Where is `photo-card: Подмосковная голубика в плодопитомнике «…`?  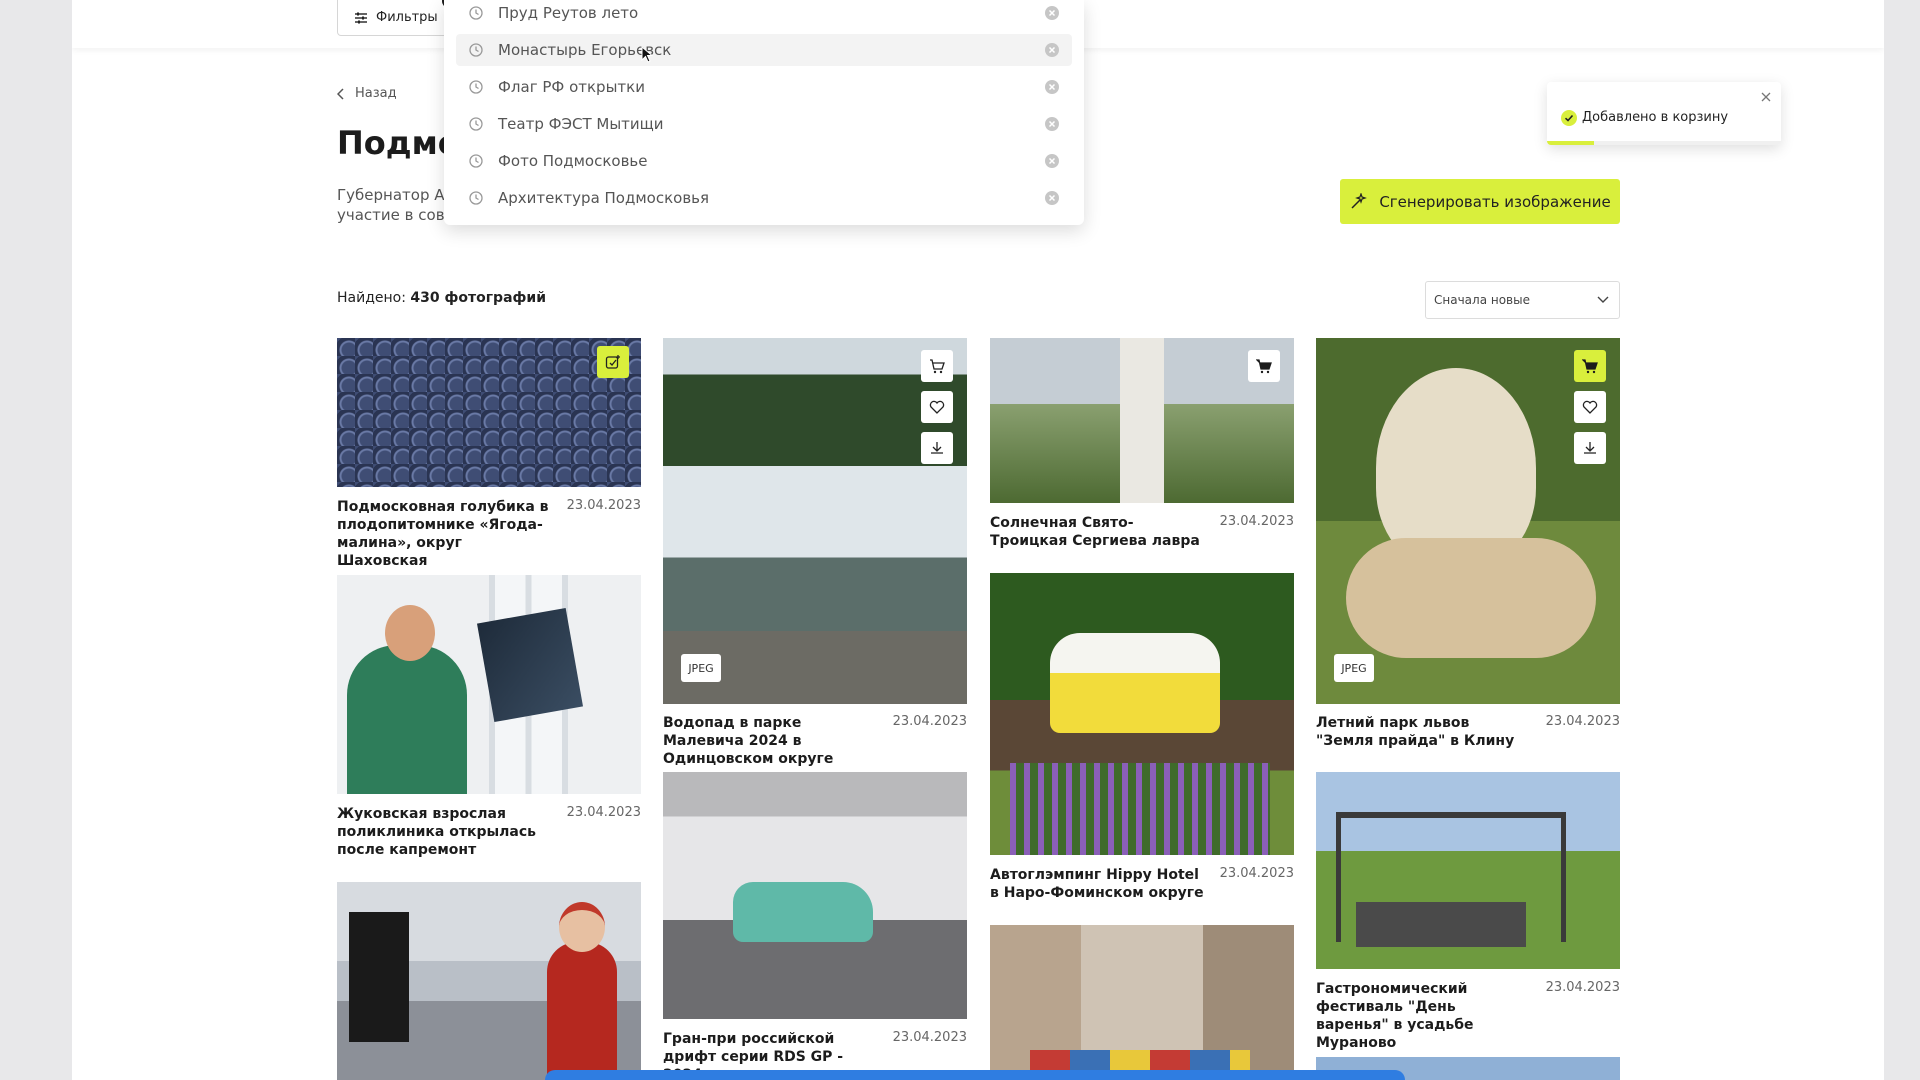
photo-card: Подмосковная голубика в плодопитомнике «… is located at coordinates (489, 453).